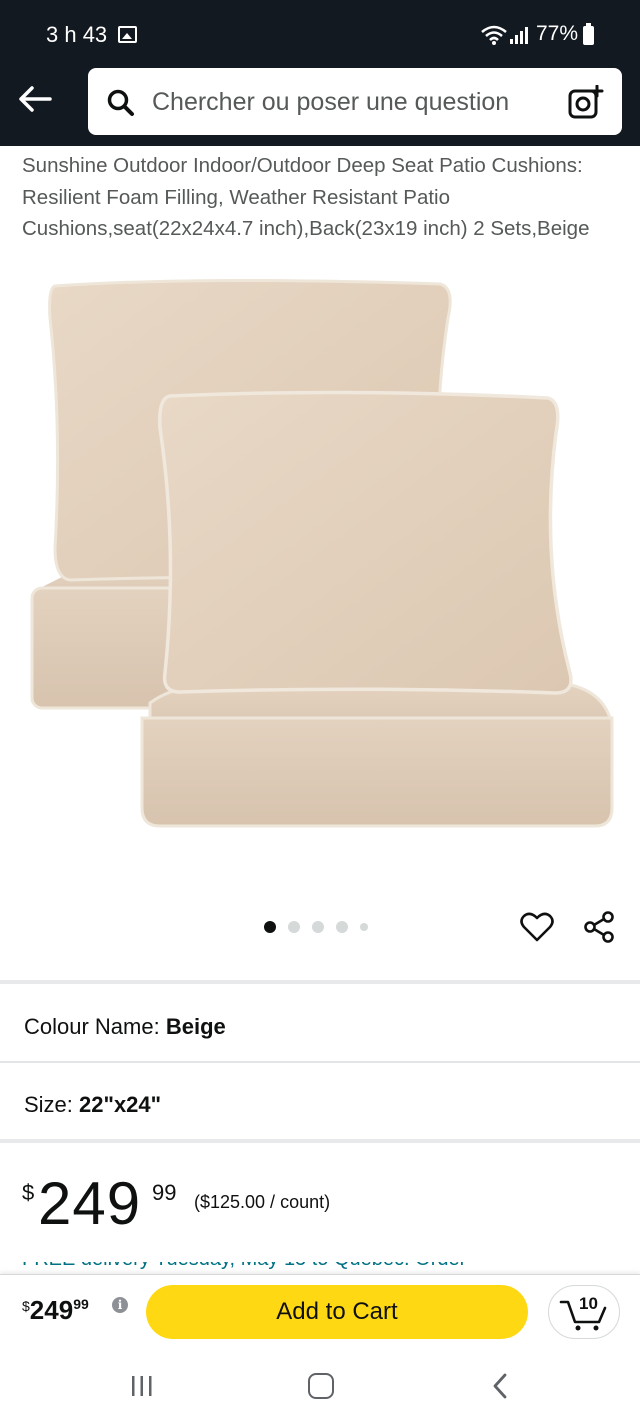  I want to click on status-time: 3 h 43, so click(77, 34).